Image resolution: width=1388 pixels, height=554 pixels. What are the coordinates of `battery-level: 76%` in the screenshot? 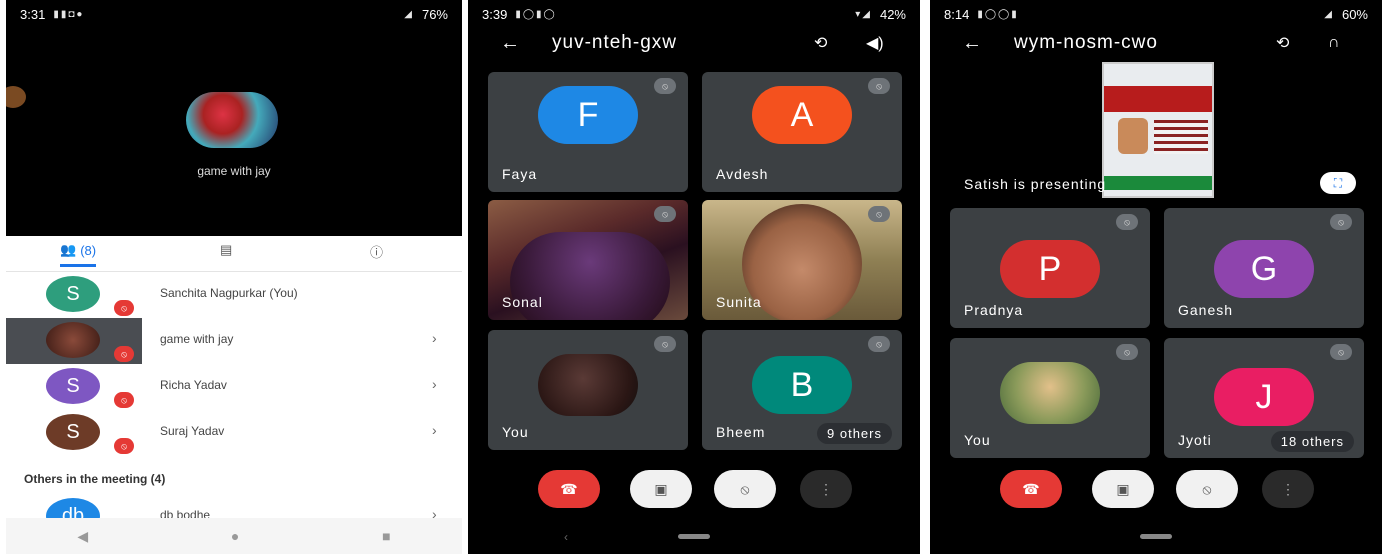 It's located at (434, 14).